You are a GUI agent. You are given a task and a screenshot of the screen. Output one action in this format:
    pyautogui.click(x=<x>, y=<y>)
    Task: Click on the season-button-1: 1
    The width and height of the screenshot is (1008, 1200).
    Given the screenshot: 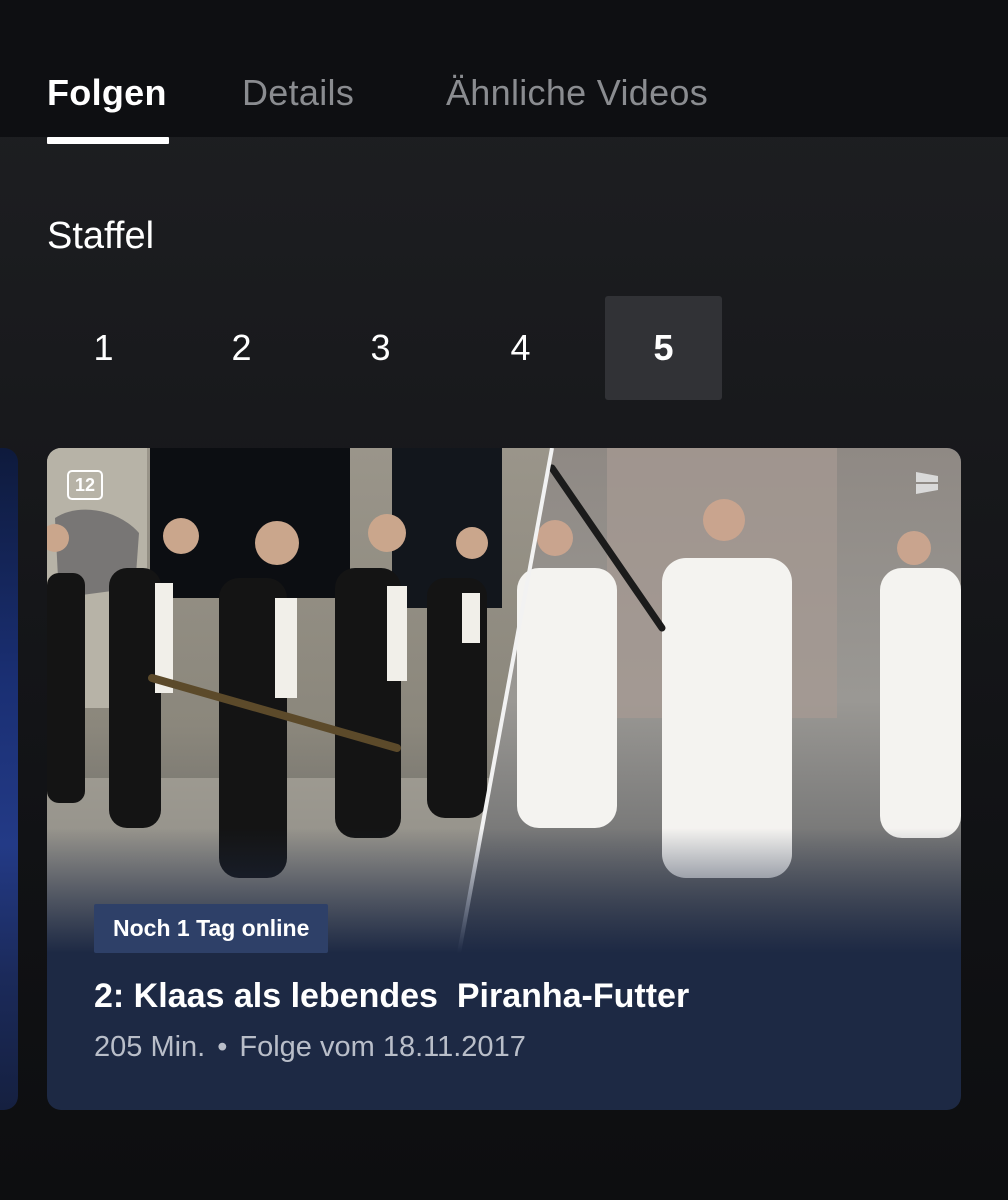 What is the action you would take?
    pyautogui.click(x=103, y=348)
    